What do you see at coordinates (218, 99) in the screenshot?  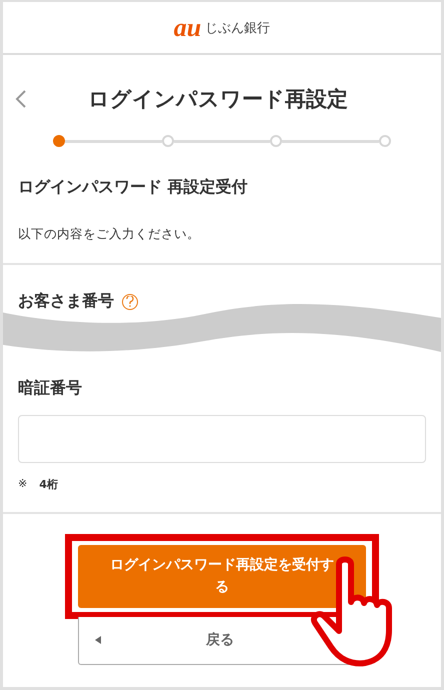 I see `page-title: ログインパスワード再設定` at bounding box center [218, 99].